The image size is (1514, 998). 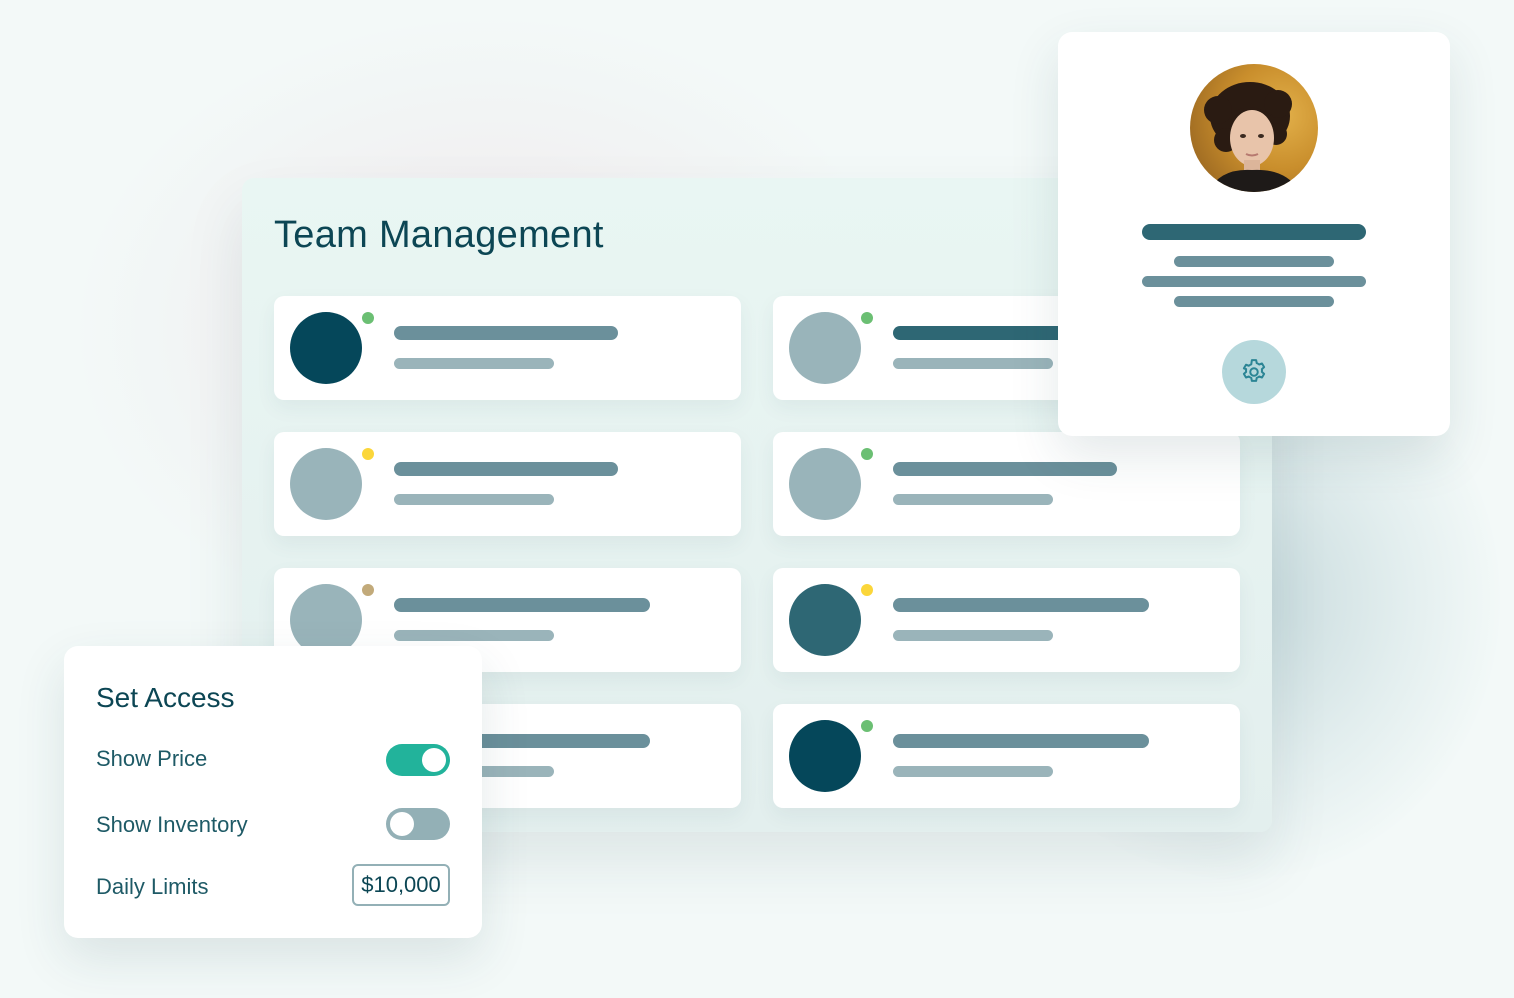 I want to click on show-price-label: Show Price, so click(x=152, y=758).